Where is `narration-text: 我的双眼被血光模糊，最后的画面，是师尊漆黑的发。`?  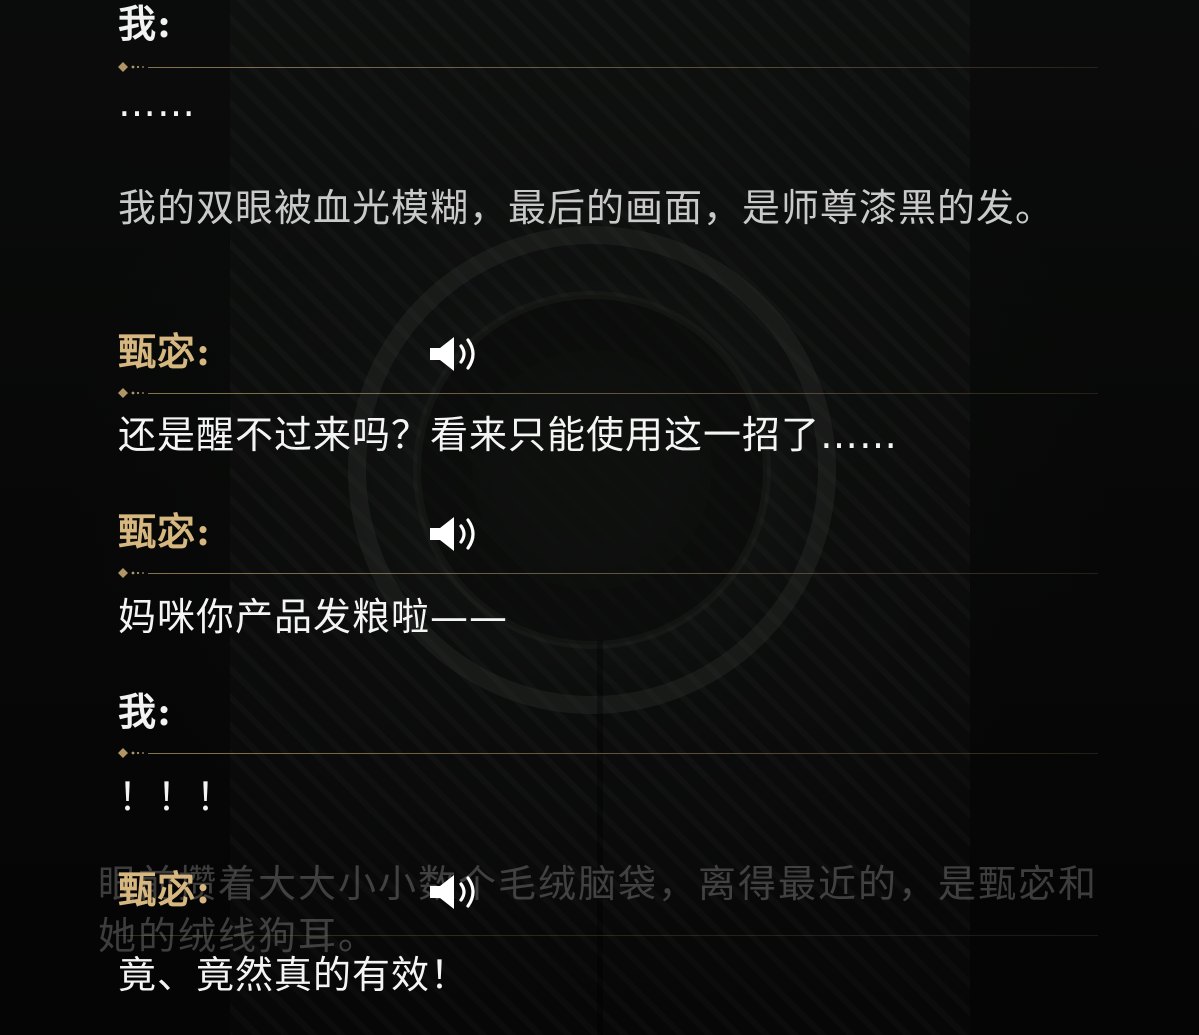
narration-text: 我的双眼被血光模糊，最后的画面，是师尊漆黑的发。 is located at coordinates (586, 208).